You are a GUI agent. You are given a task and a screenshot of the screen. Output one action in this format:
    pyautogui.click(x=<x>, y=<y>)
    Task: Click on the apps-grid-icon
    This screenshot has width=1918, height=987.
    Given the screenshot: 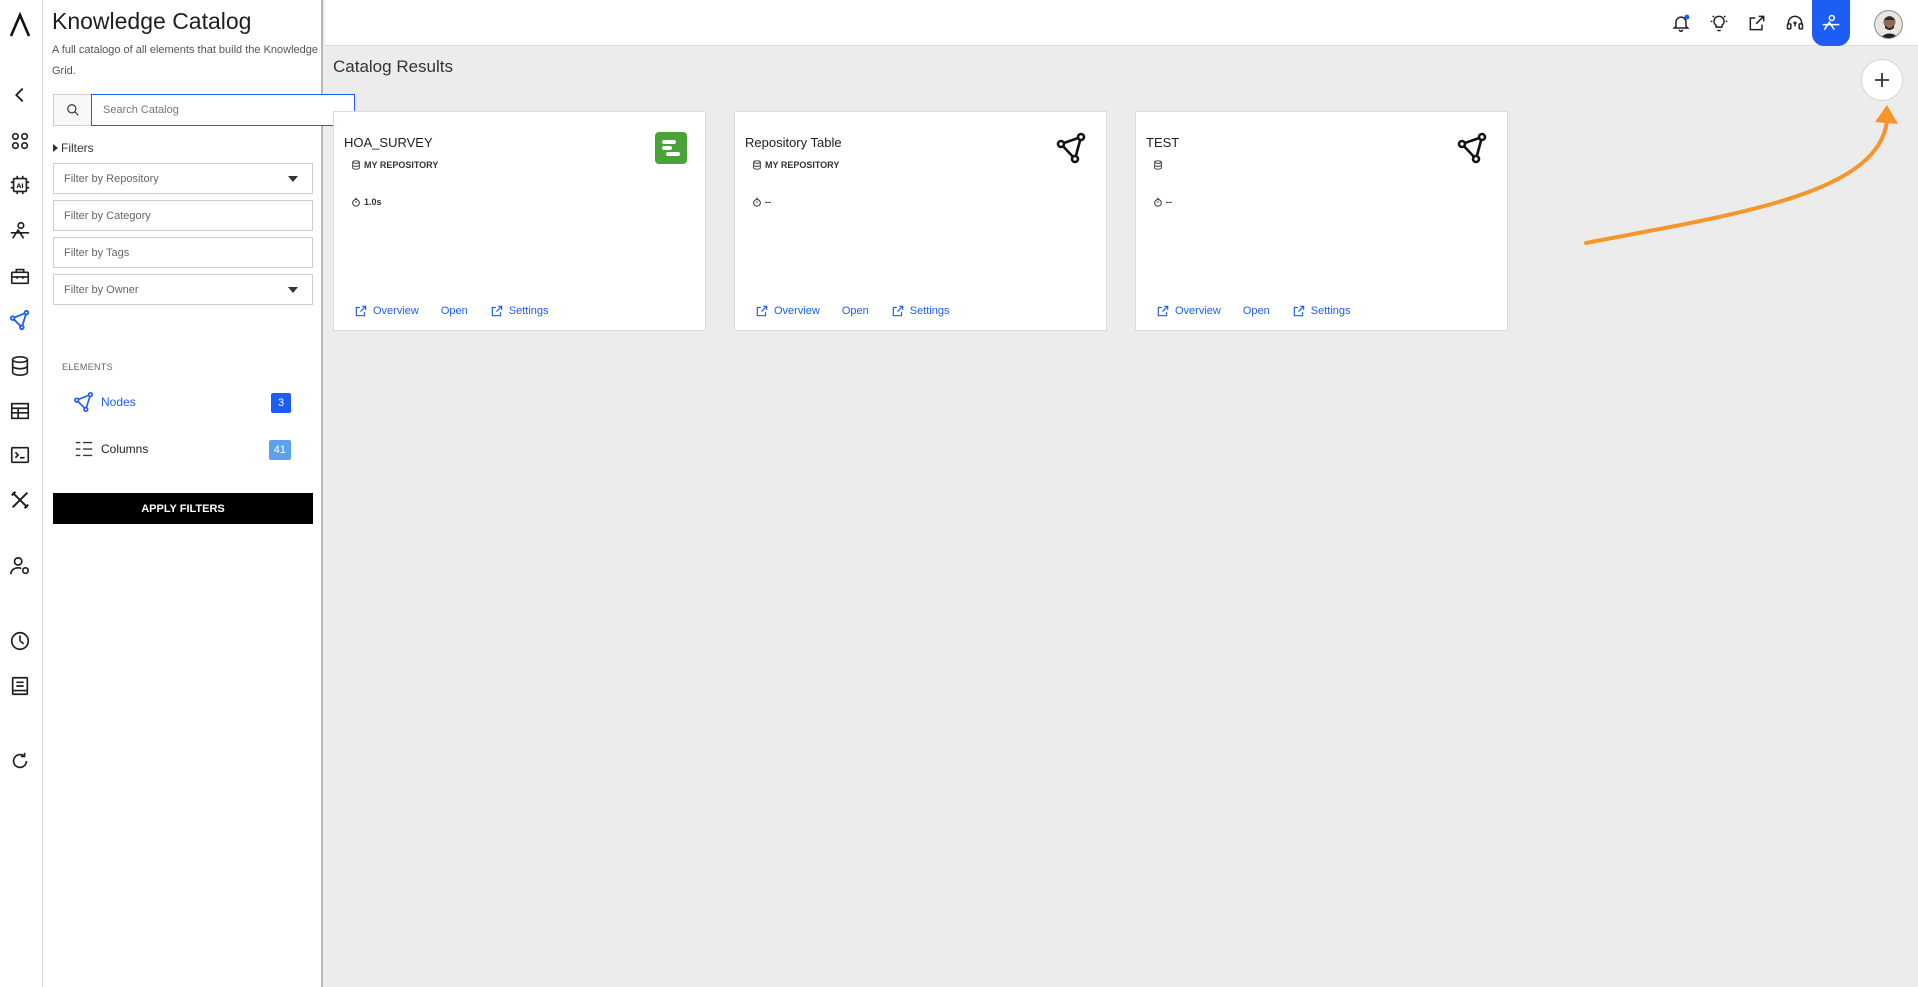 What is the action you would take?
    pyautogui.click(x=20, y=141)
    